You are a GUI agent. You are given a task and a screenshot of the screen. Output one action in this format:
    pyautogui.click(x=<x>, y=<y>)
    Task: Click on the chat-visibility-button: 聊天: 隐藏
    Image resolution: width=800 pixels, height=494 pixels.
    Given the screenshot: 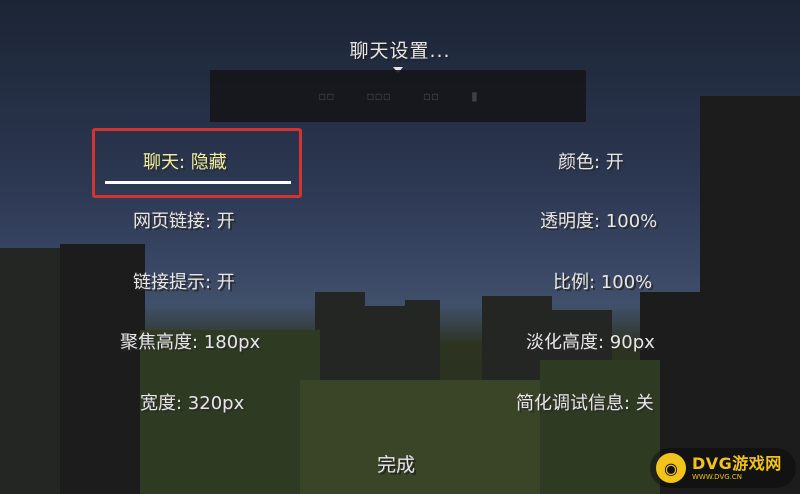 What is the action you would take?
    pyautogui.click(x=185, y=161)
    